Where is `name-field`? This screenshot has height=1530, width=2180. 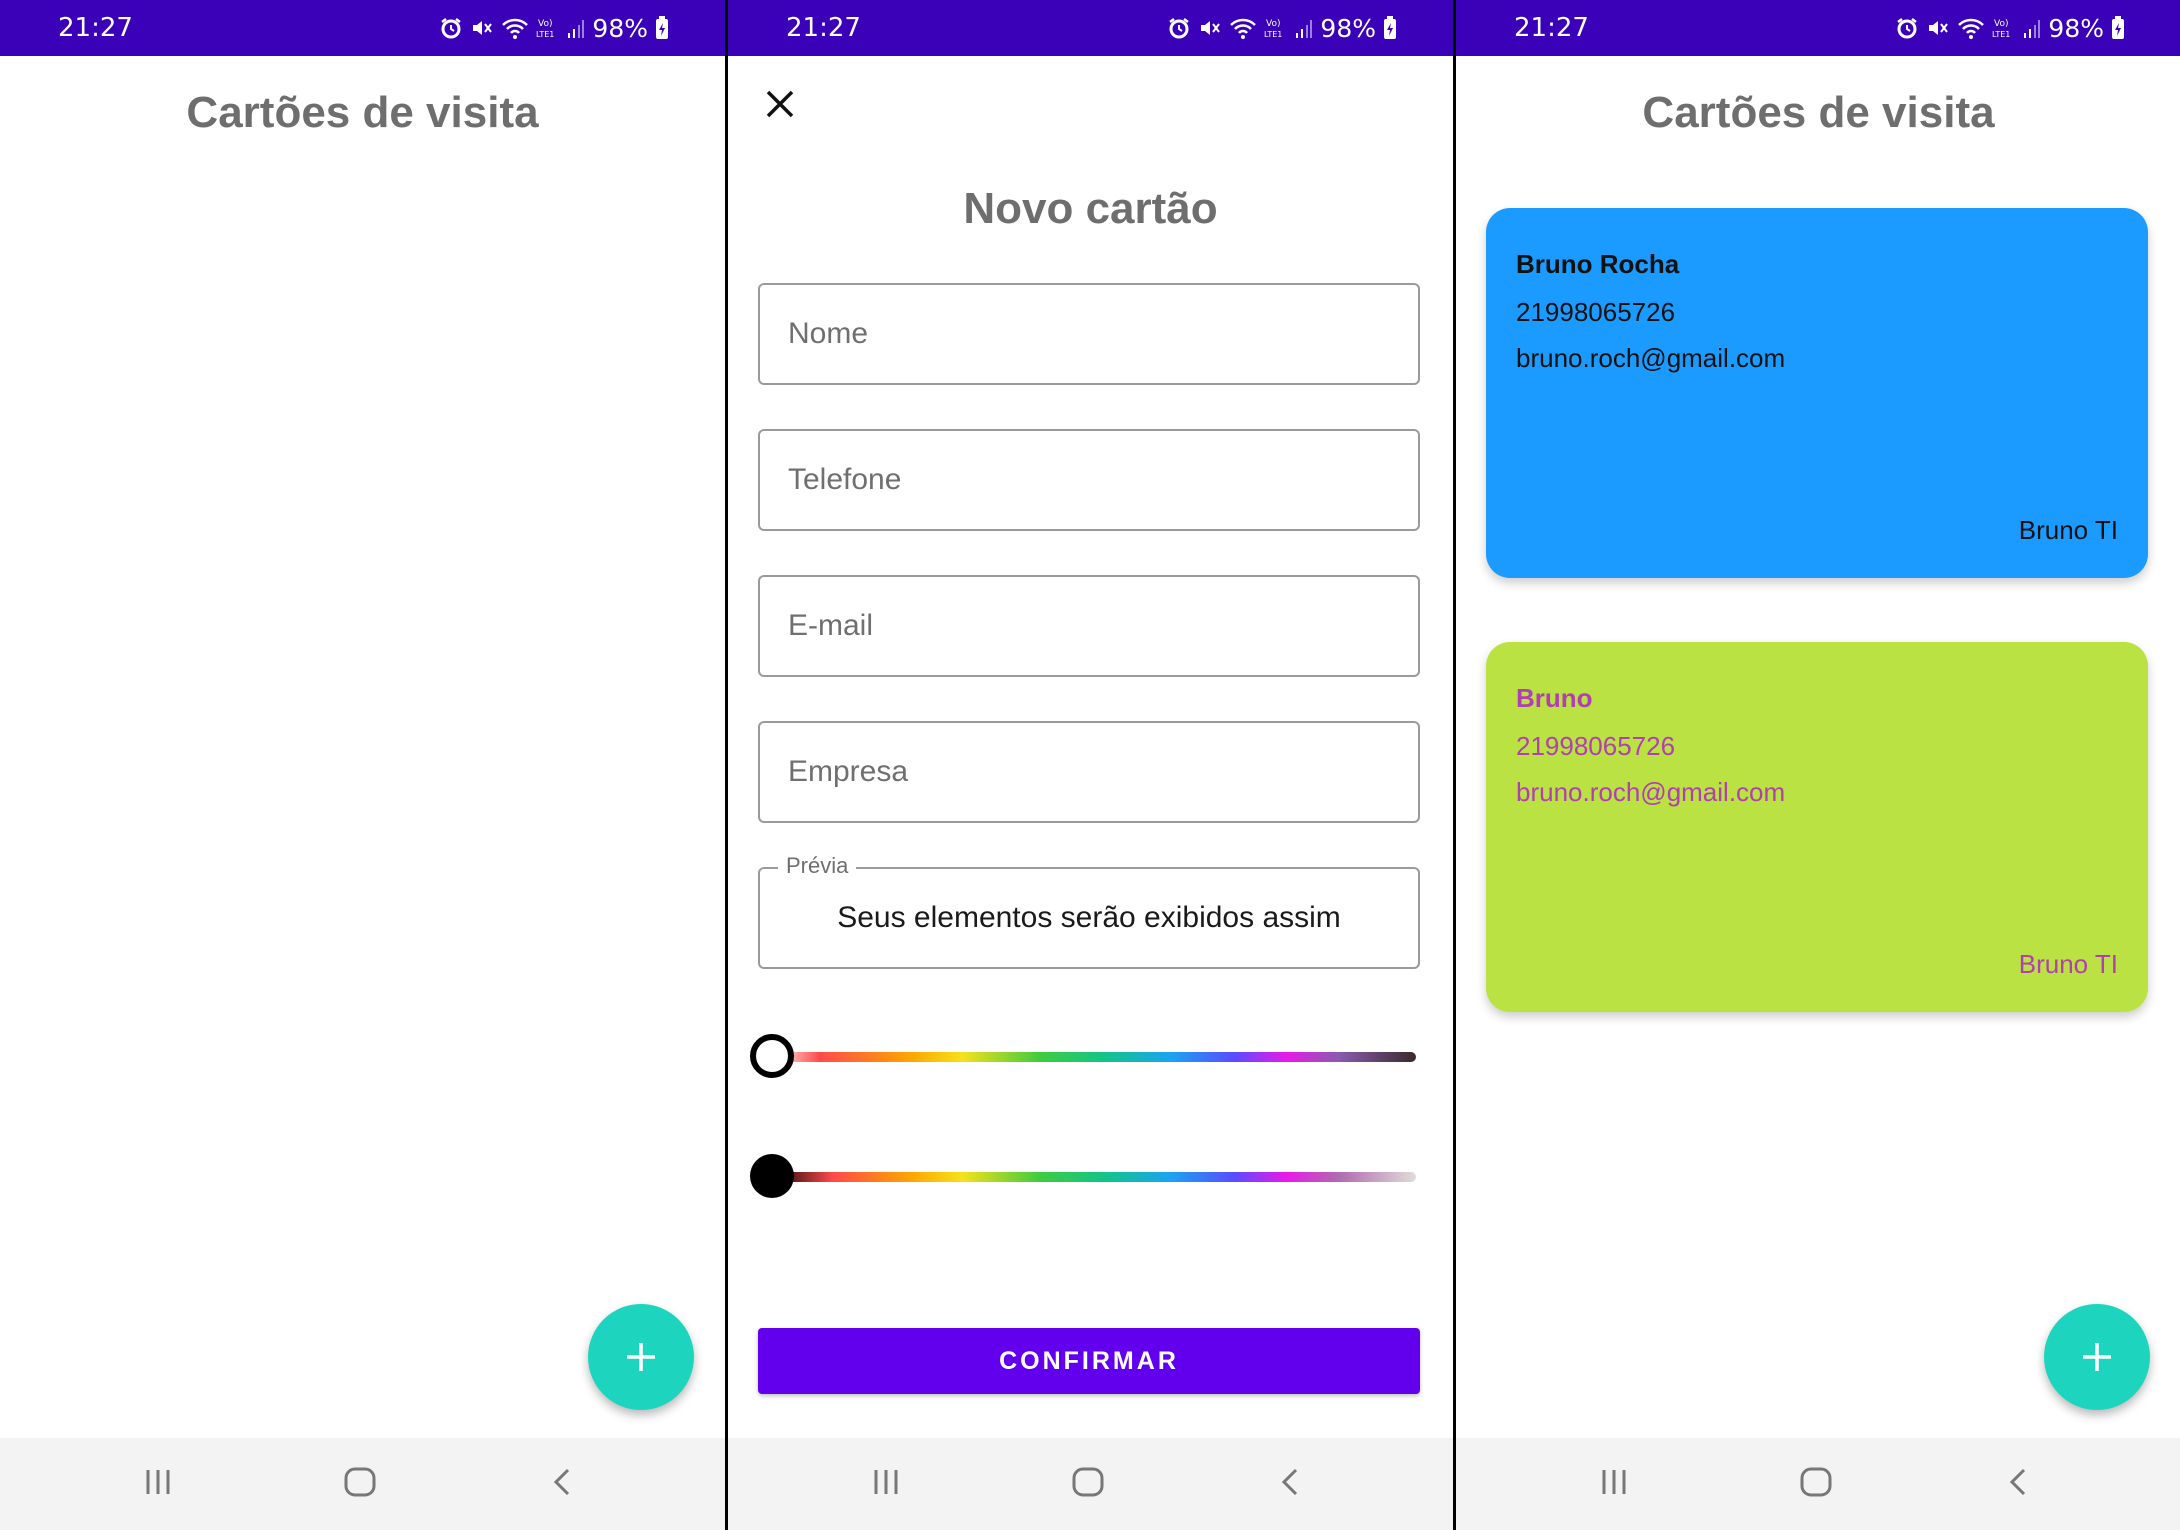
name-field is located at coordinates (1089, 334).